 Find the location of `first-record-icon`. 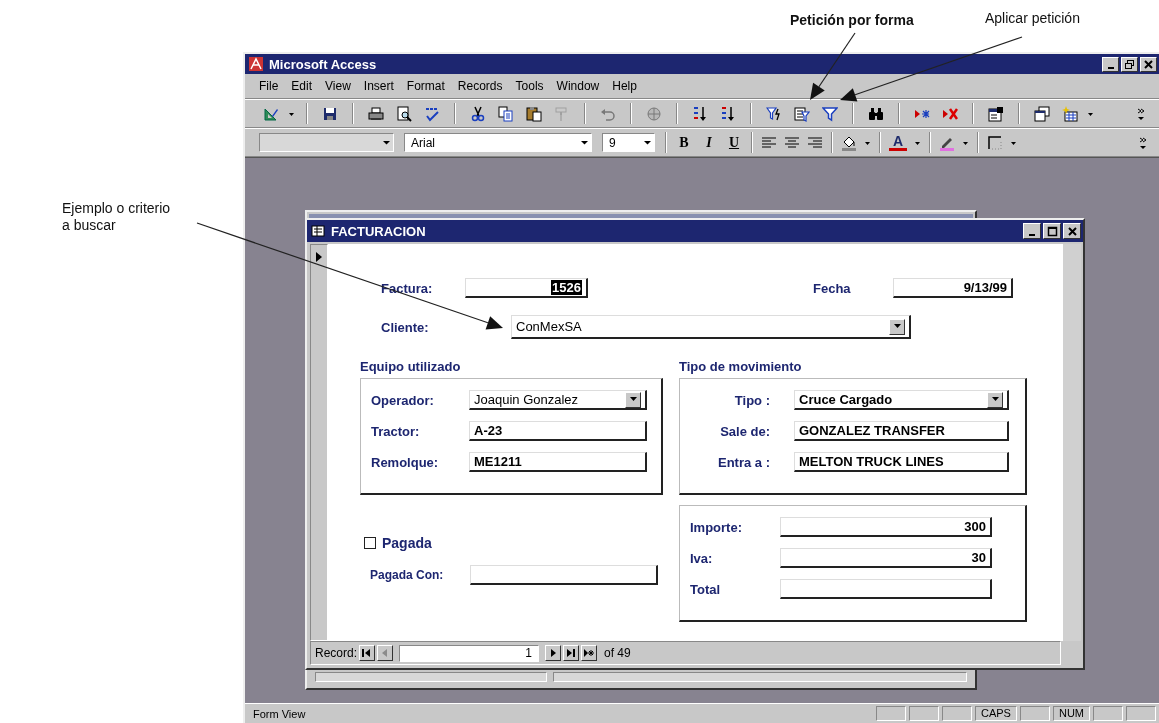

first-record-icon is located at coordinates (367, 653).